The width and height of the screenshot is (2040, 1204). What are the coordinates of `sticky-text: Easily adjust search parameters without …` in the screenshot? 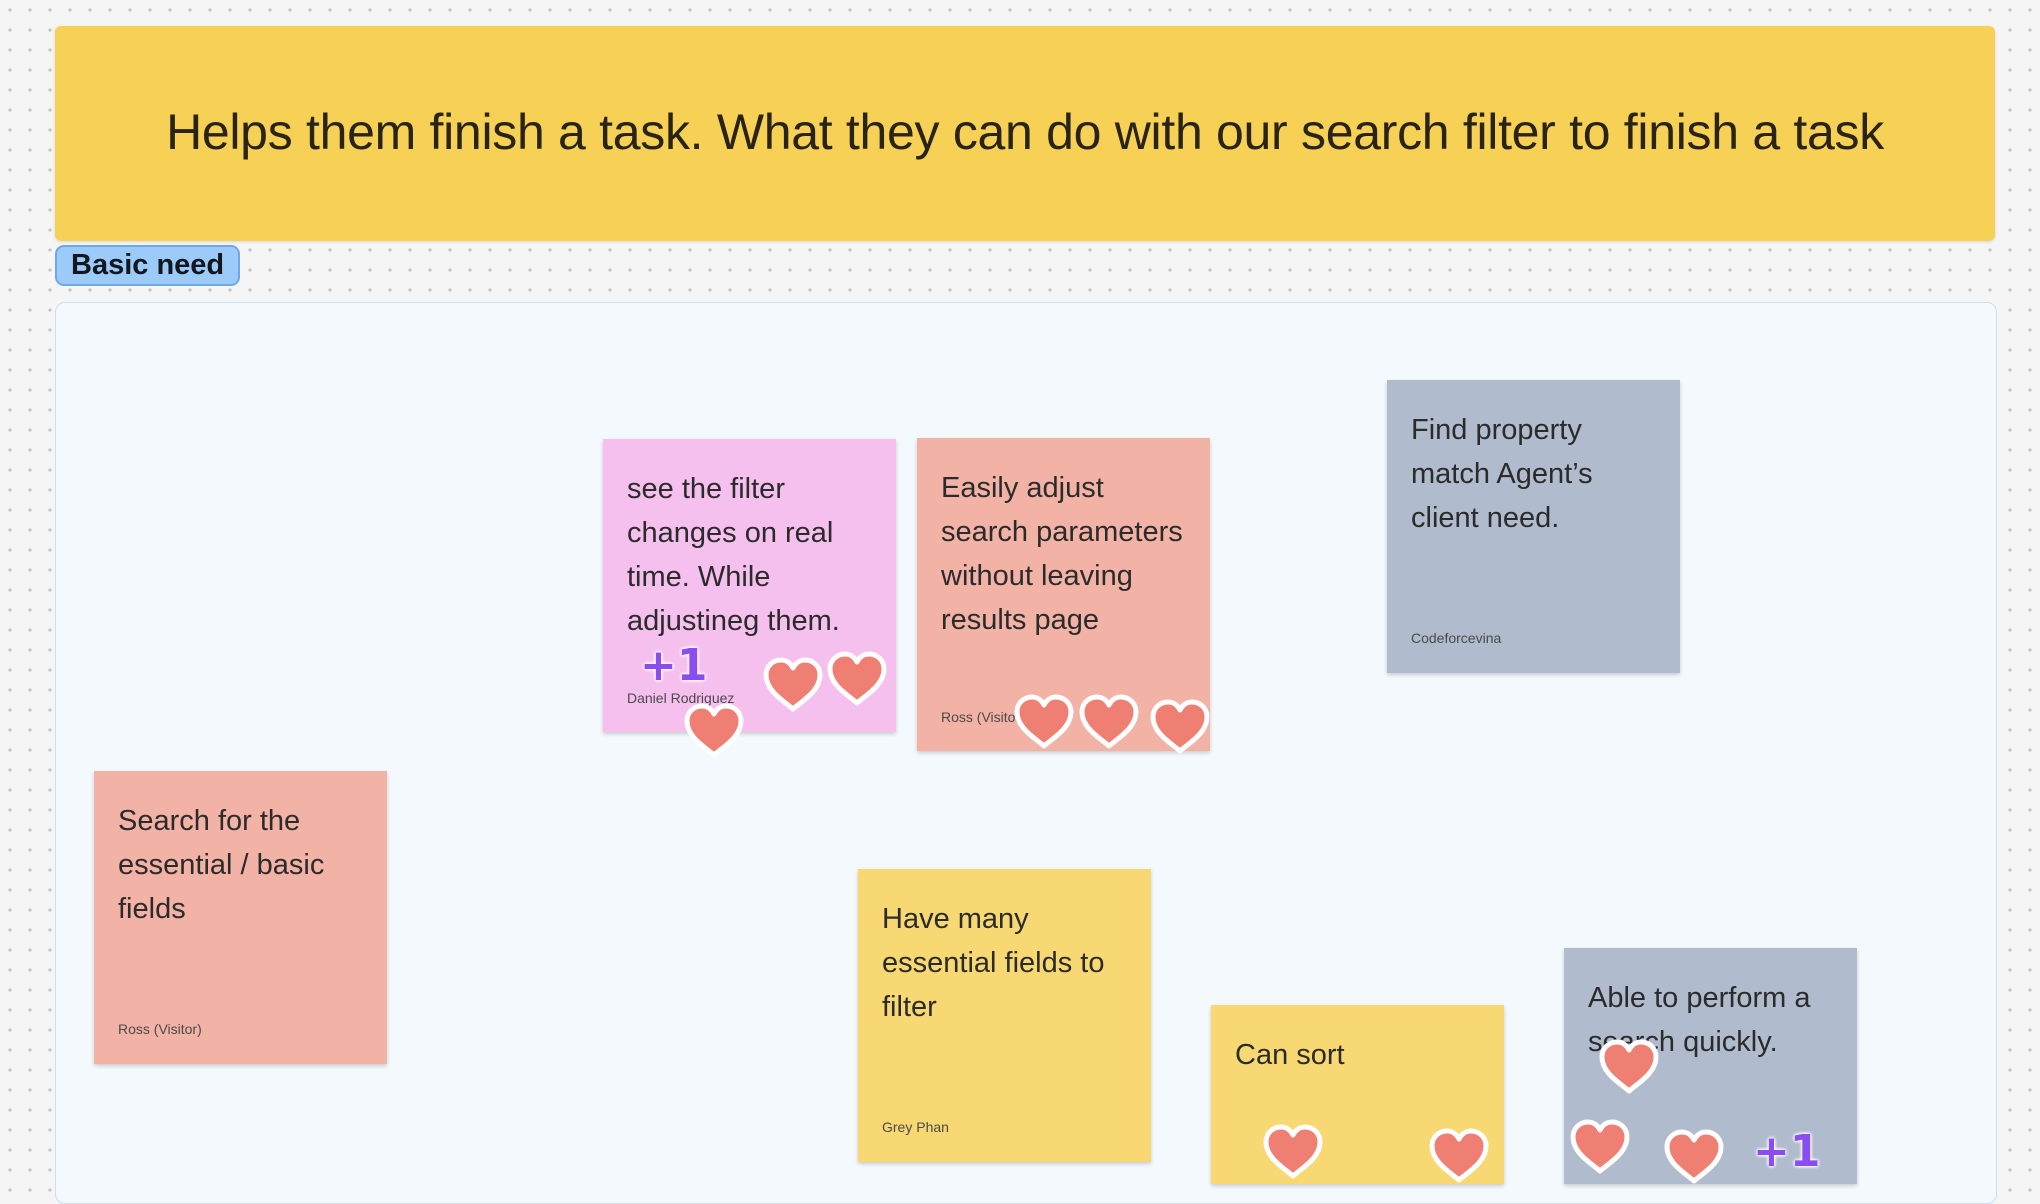 It's located at (1062, 554).